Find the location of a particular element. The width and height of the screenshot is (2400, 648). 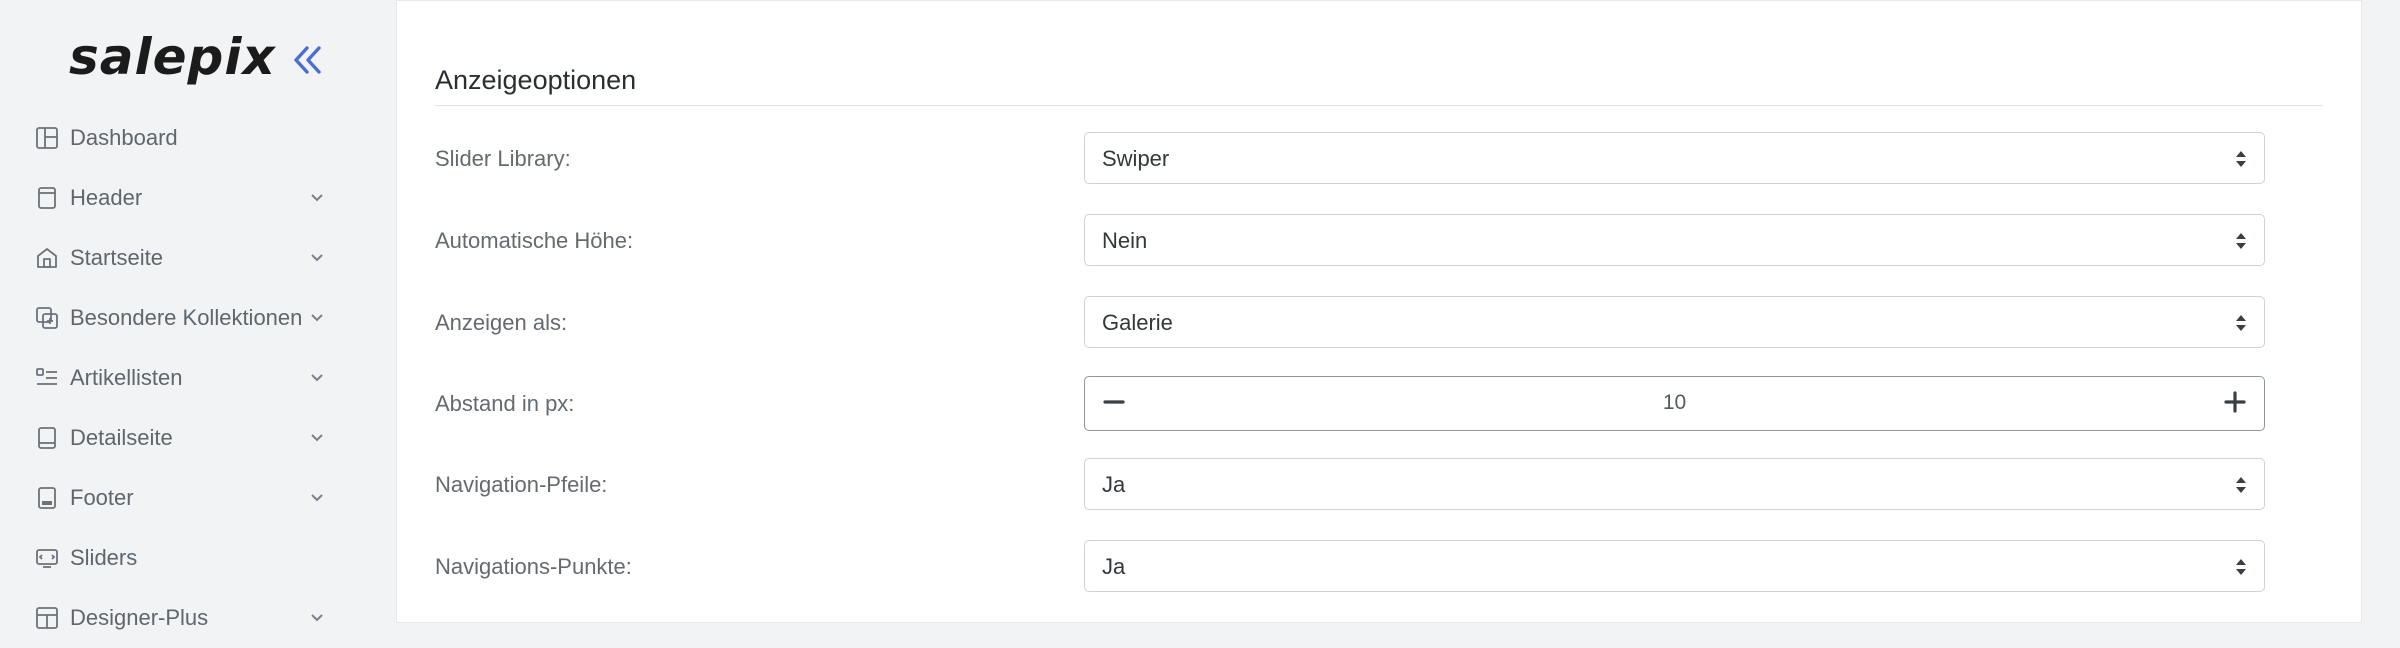

sidebar-item-label: Artikellisten is located at coordinates (126, 377).